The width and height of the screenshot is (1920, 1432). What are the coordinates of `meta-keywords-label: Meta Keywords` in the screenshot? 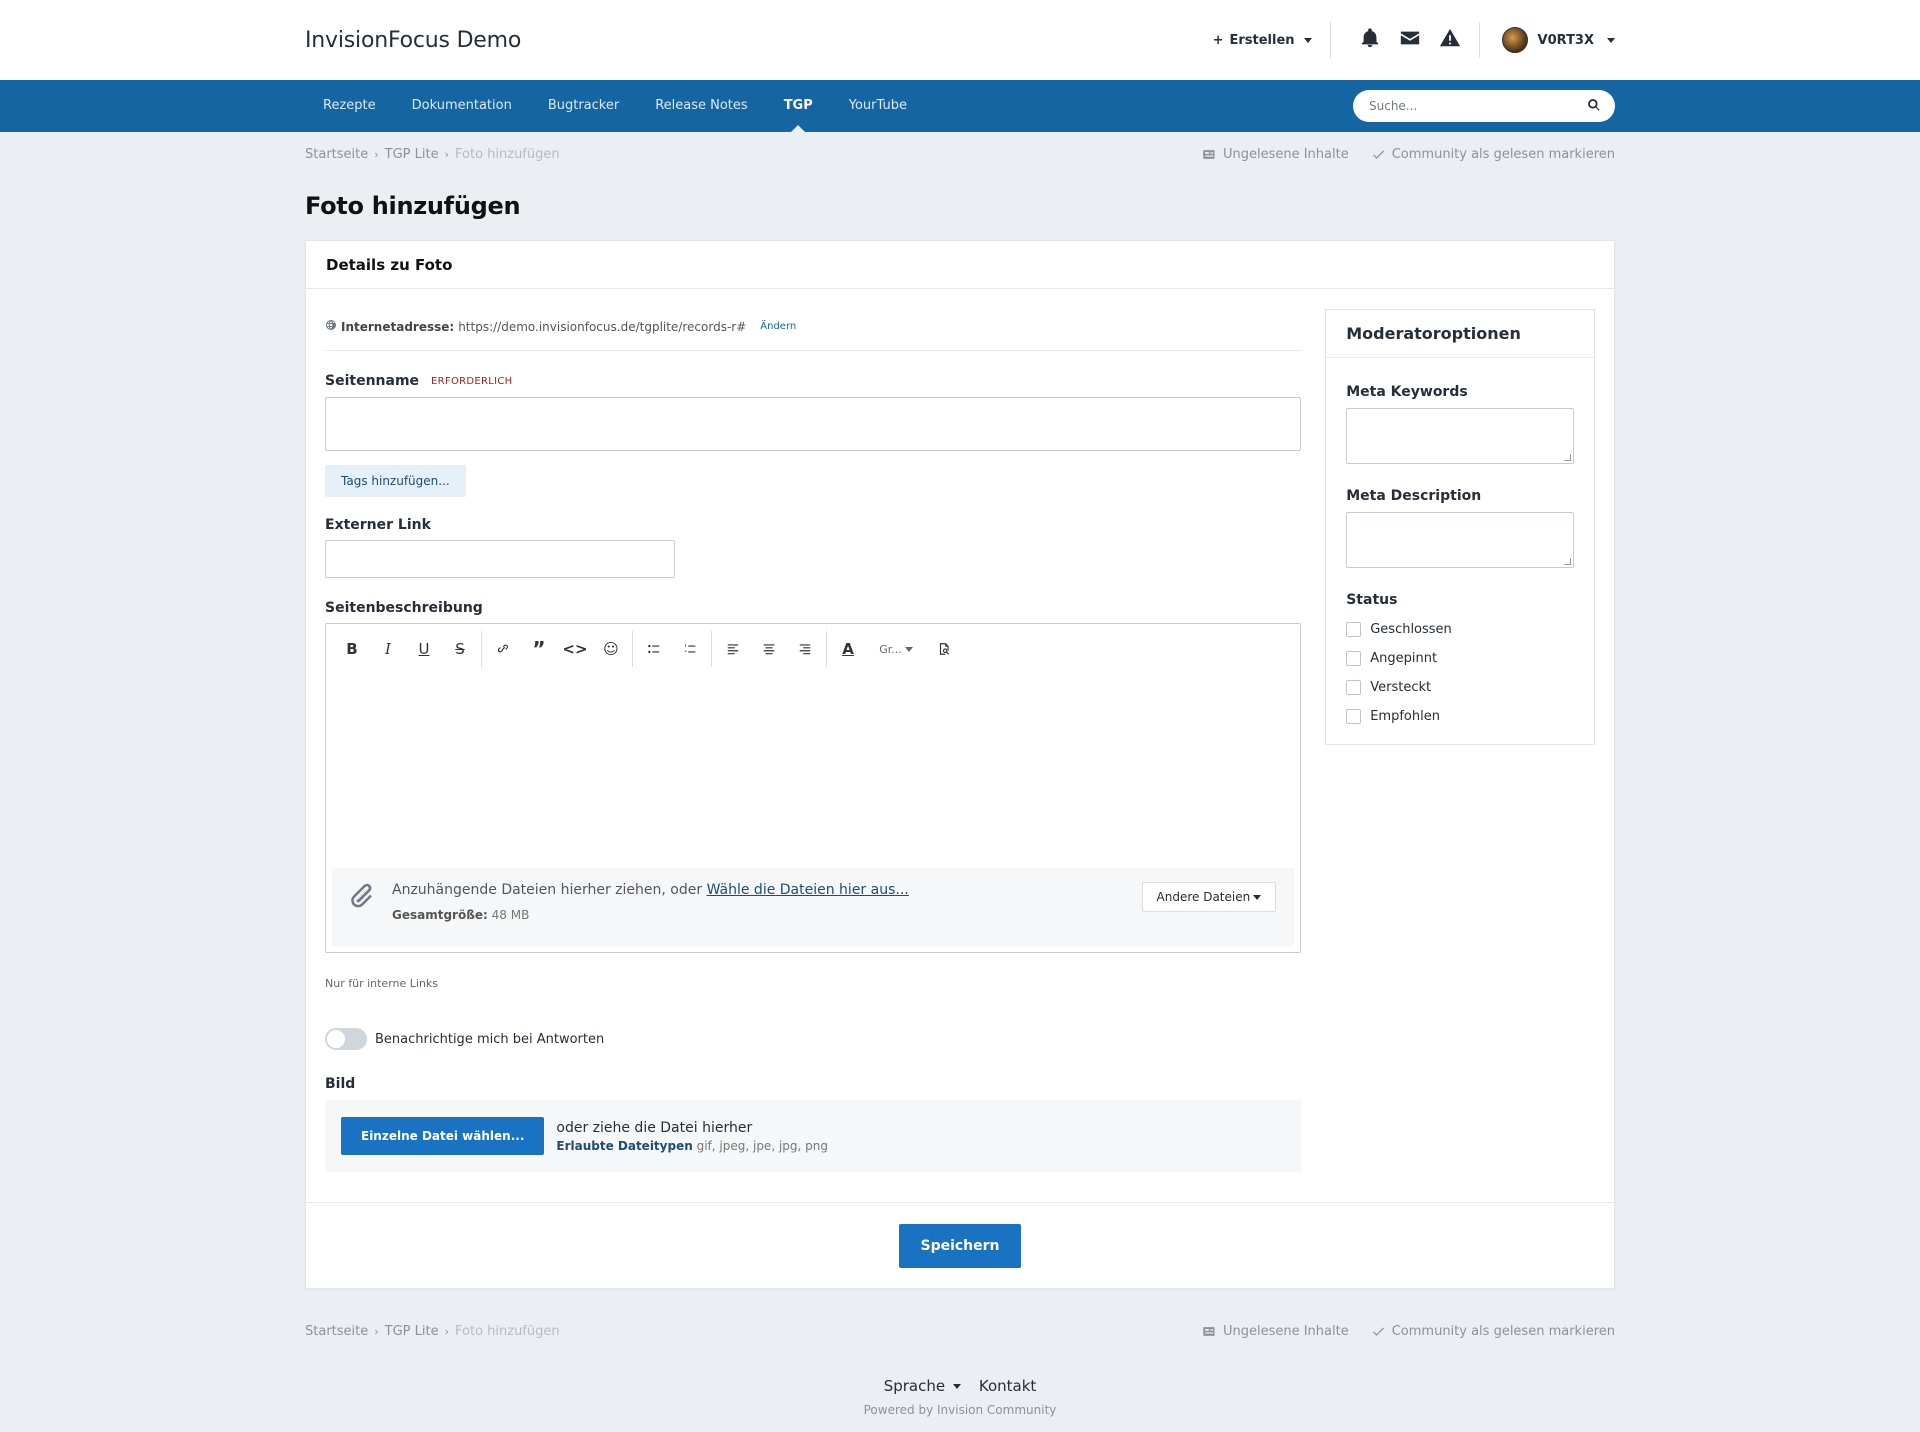 It's located at (1407, 392).